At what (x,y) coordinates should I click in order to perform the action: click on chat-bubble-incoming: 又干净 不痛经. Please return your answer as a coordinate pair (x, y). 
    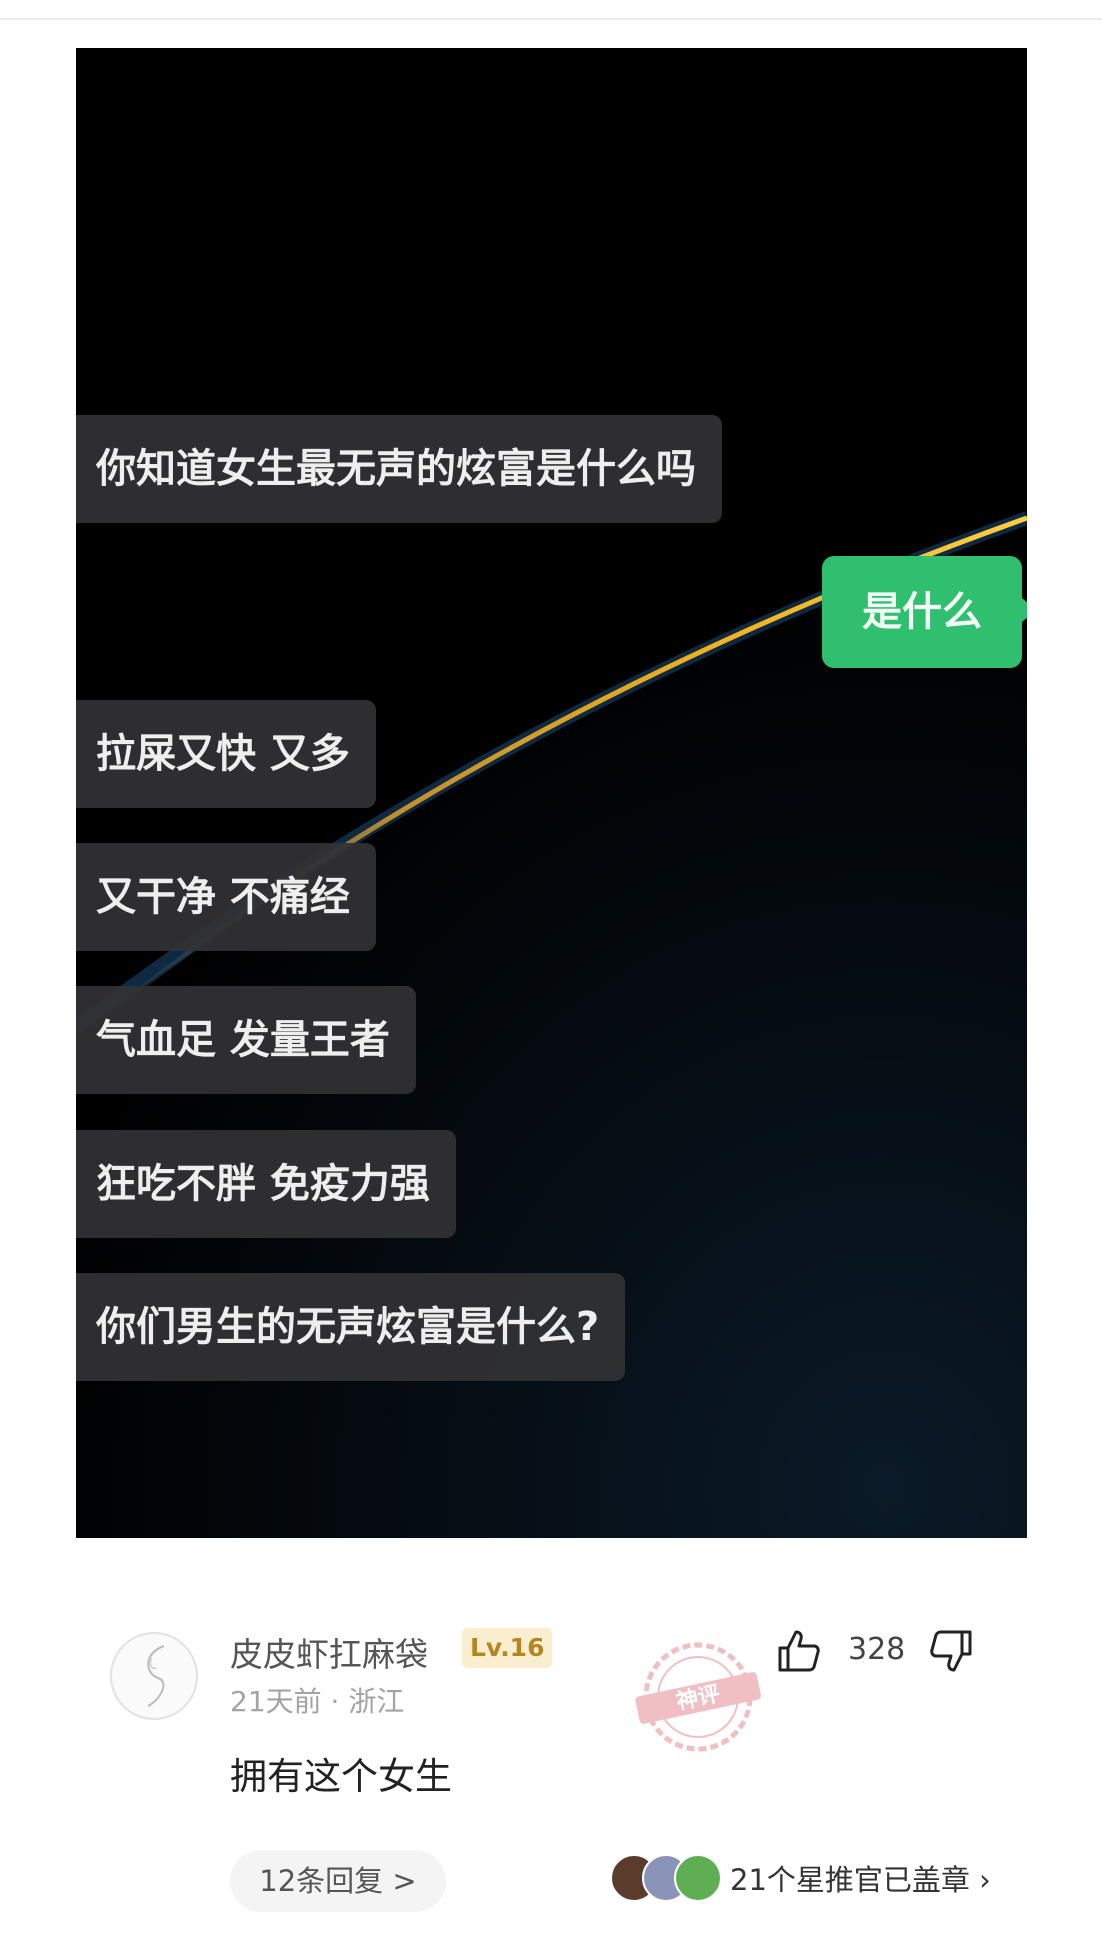
    Looking at the image, I should click on (226, 897).